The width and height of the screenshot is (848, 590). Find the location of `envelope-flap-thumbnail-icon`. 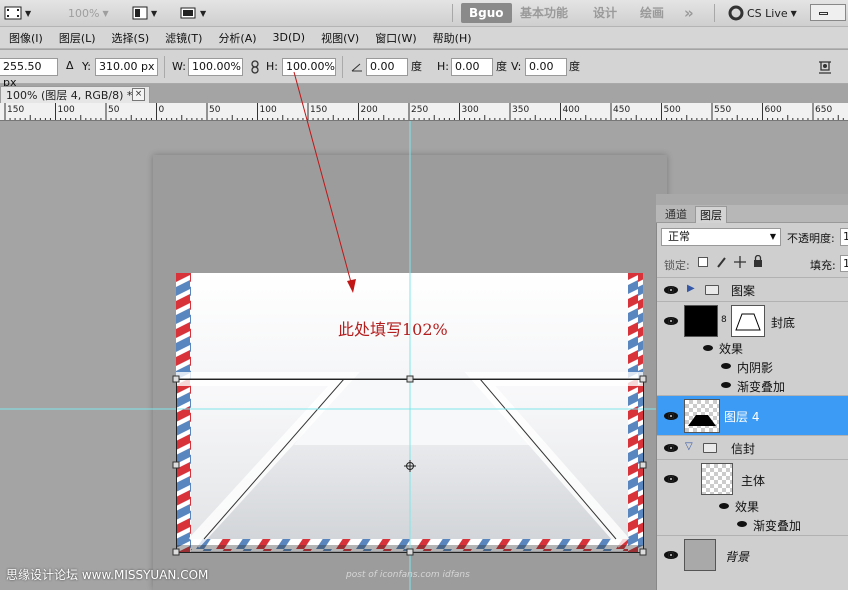

envelope-flap-thumbnail-icon is located at coordinates (702, 420).